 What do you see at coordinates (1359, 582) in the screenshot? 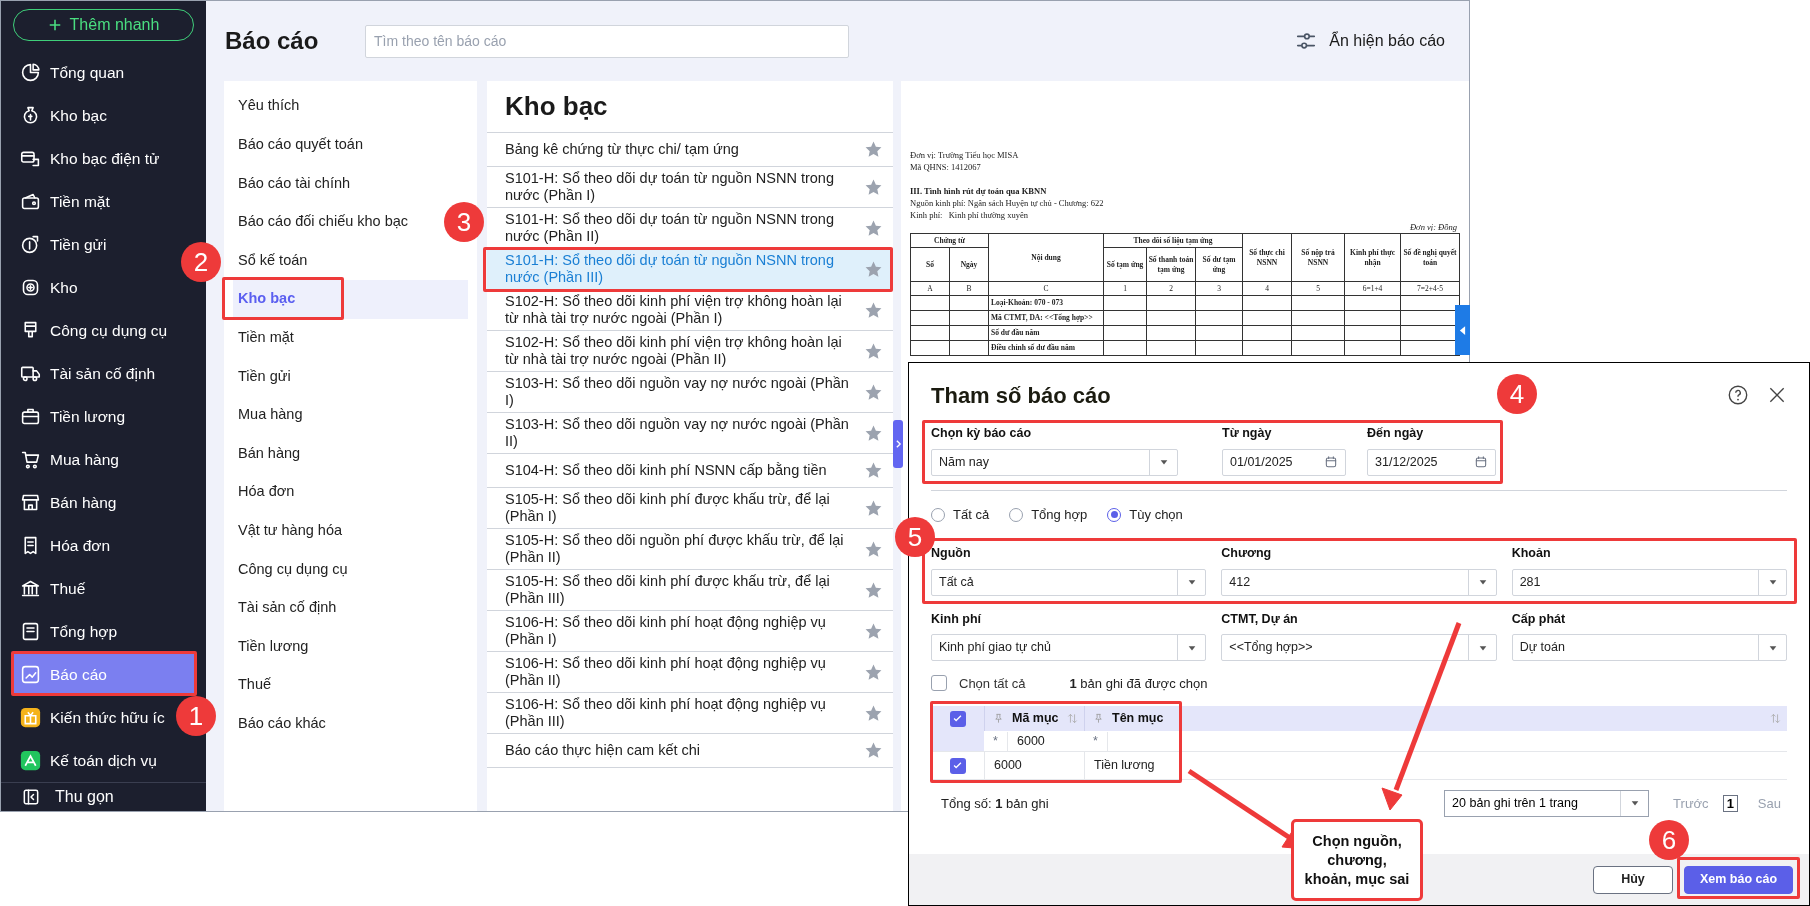
I see `dropdown: 412` at bounding box center [1359, 582].